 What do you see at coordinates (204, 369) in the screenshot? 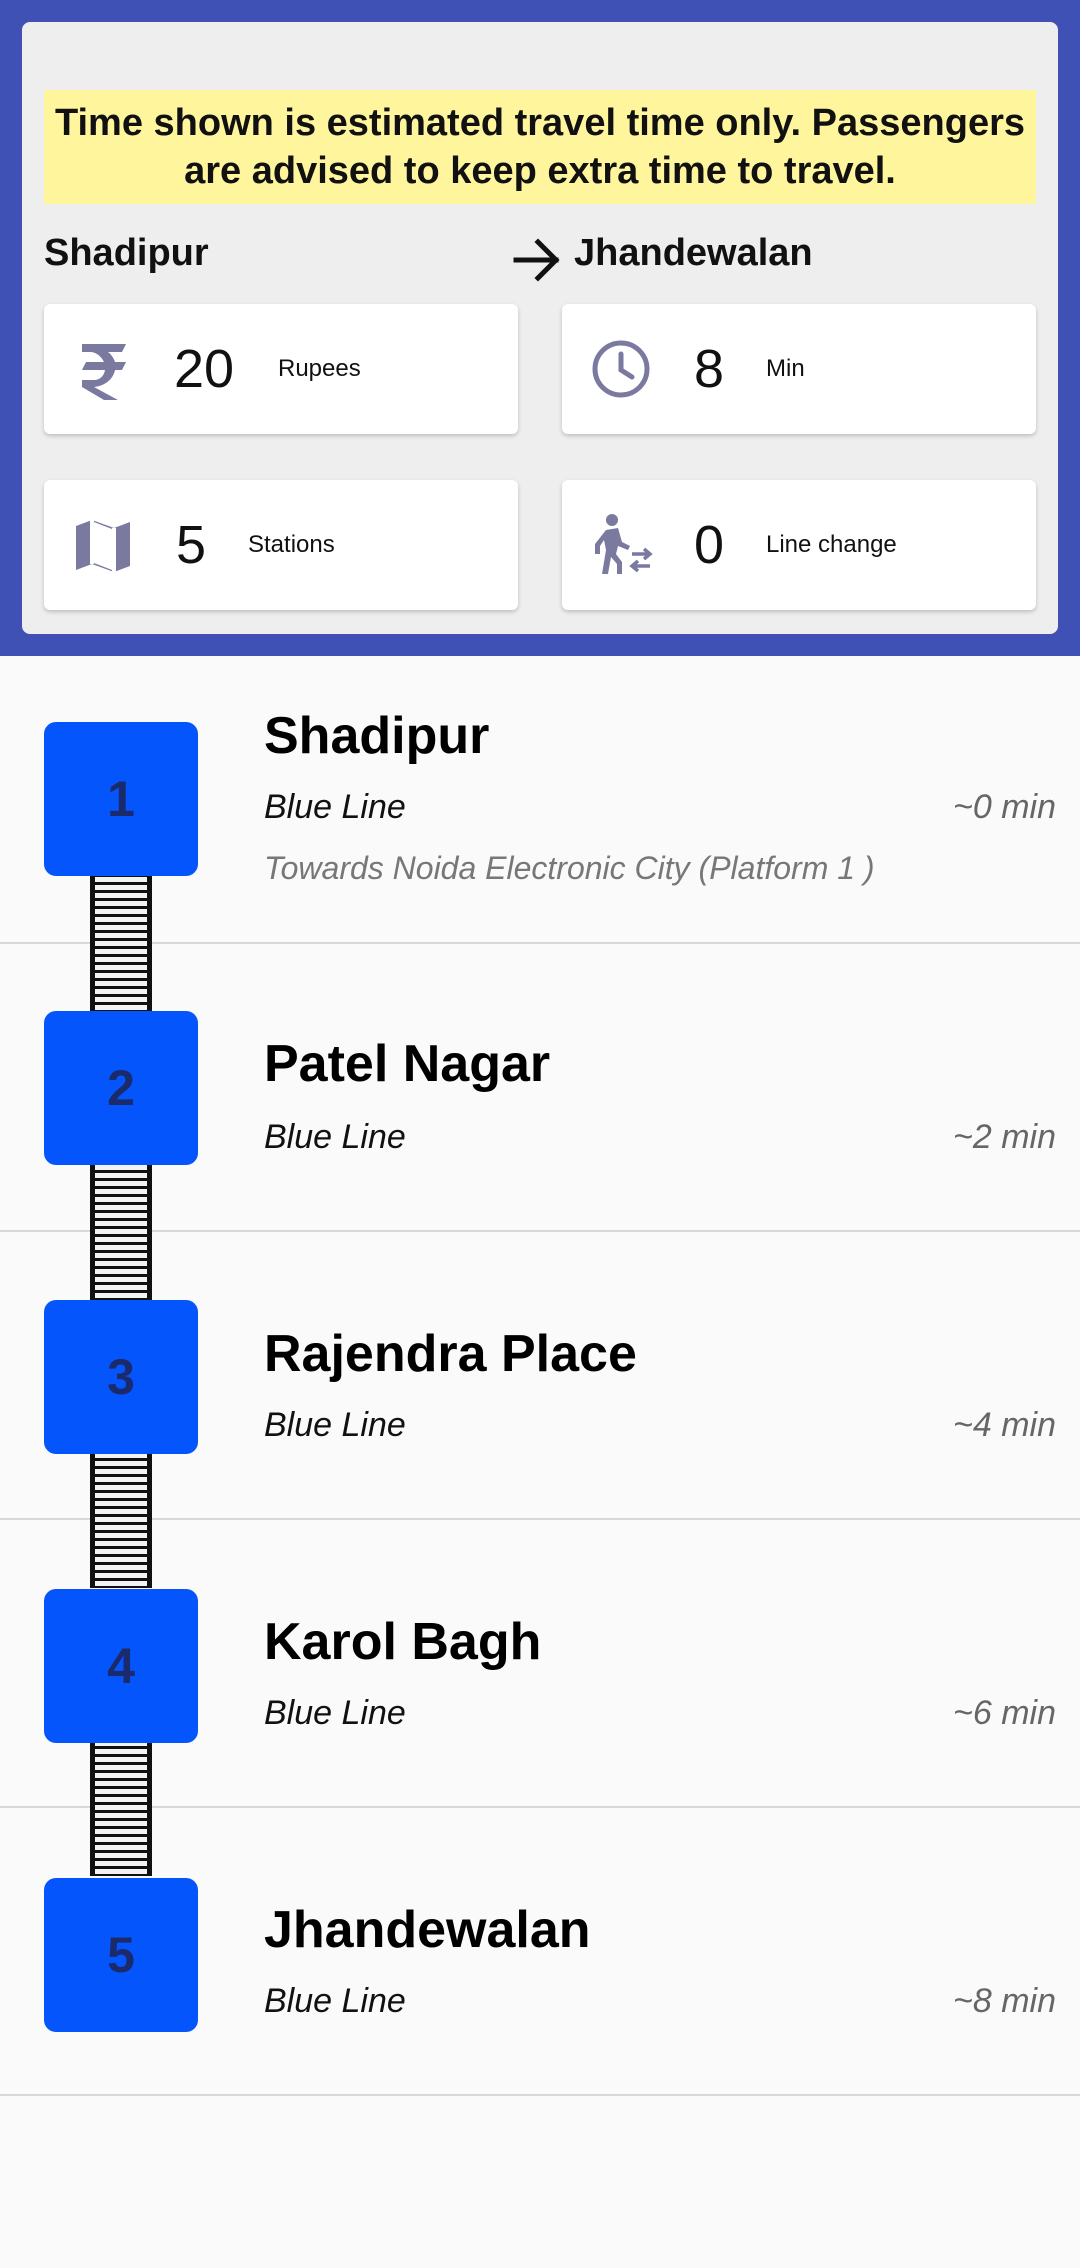
I see `fare-value: 20` at bounding box center [204, 369].